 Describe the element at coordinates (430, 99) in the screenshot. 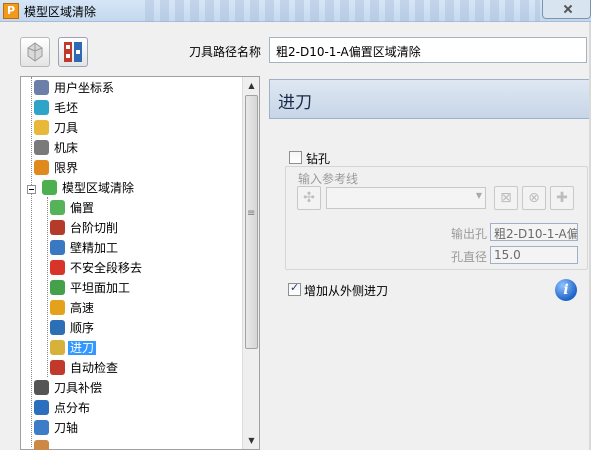

I see `section-header: 进刀` at that location.